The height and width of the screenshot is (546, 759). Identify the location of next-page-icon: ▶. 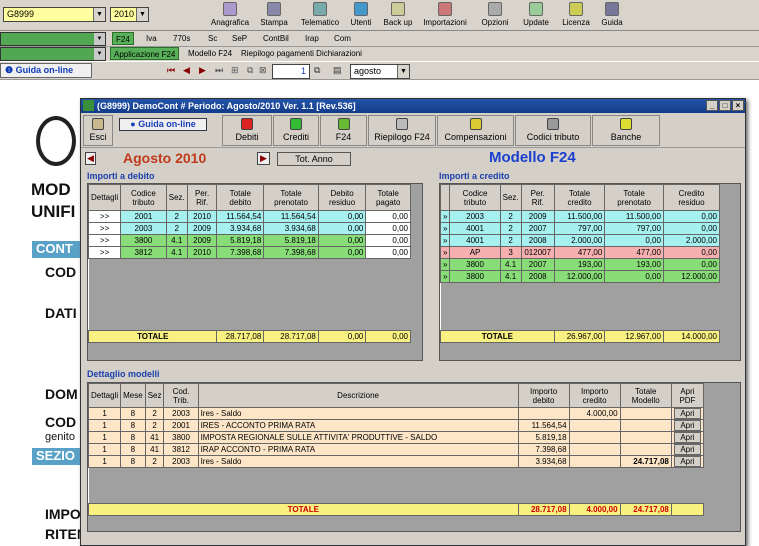
(203, 70).